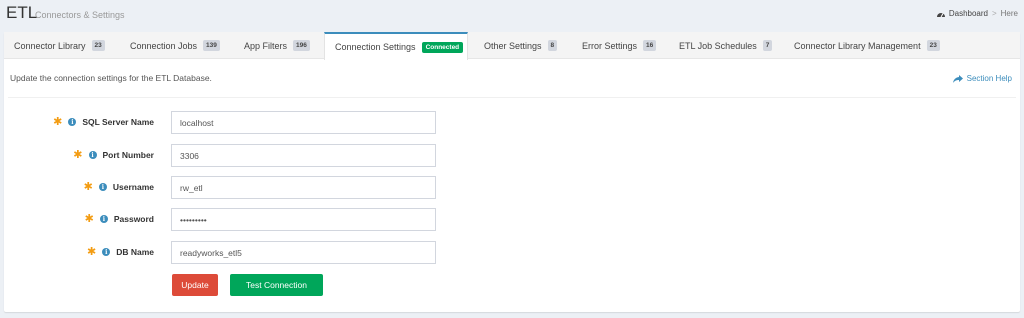  Describe the element at coordinates (135, 252) in the screenshot. I see `field-label-text: DB Name` at that location.